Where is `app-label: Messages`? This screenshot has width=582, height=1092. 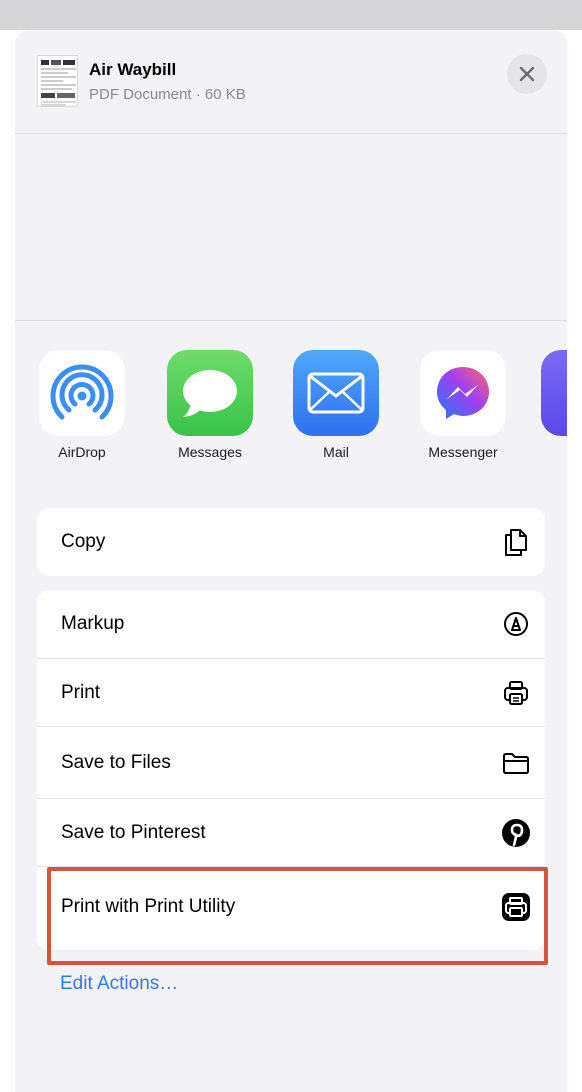 app-label: Messages is located at coordinates (210, 452).